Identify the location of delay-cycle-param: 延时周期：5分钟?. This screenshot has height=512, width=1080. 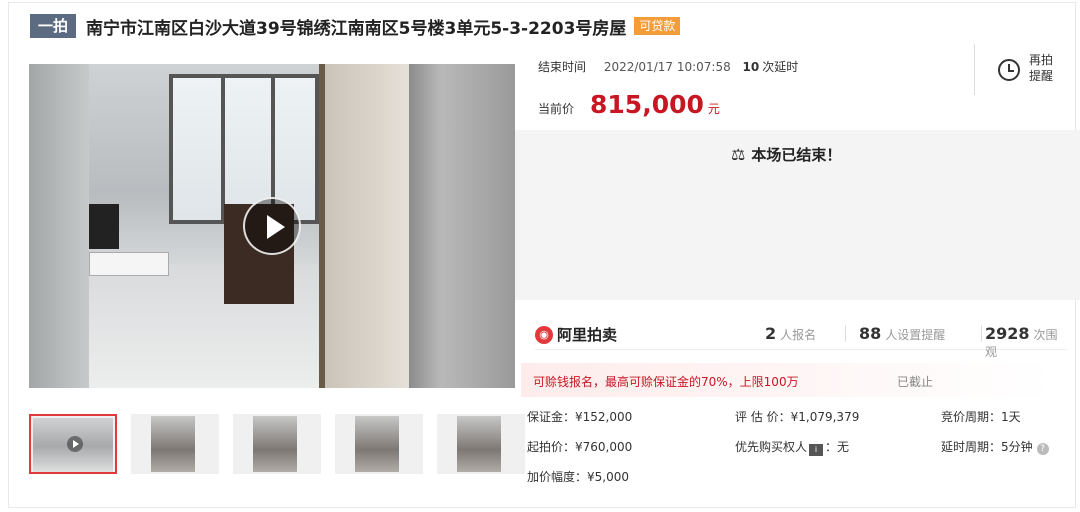
(995, 446).